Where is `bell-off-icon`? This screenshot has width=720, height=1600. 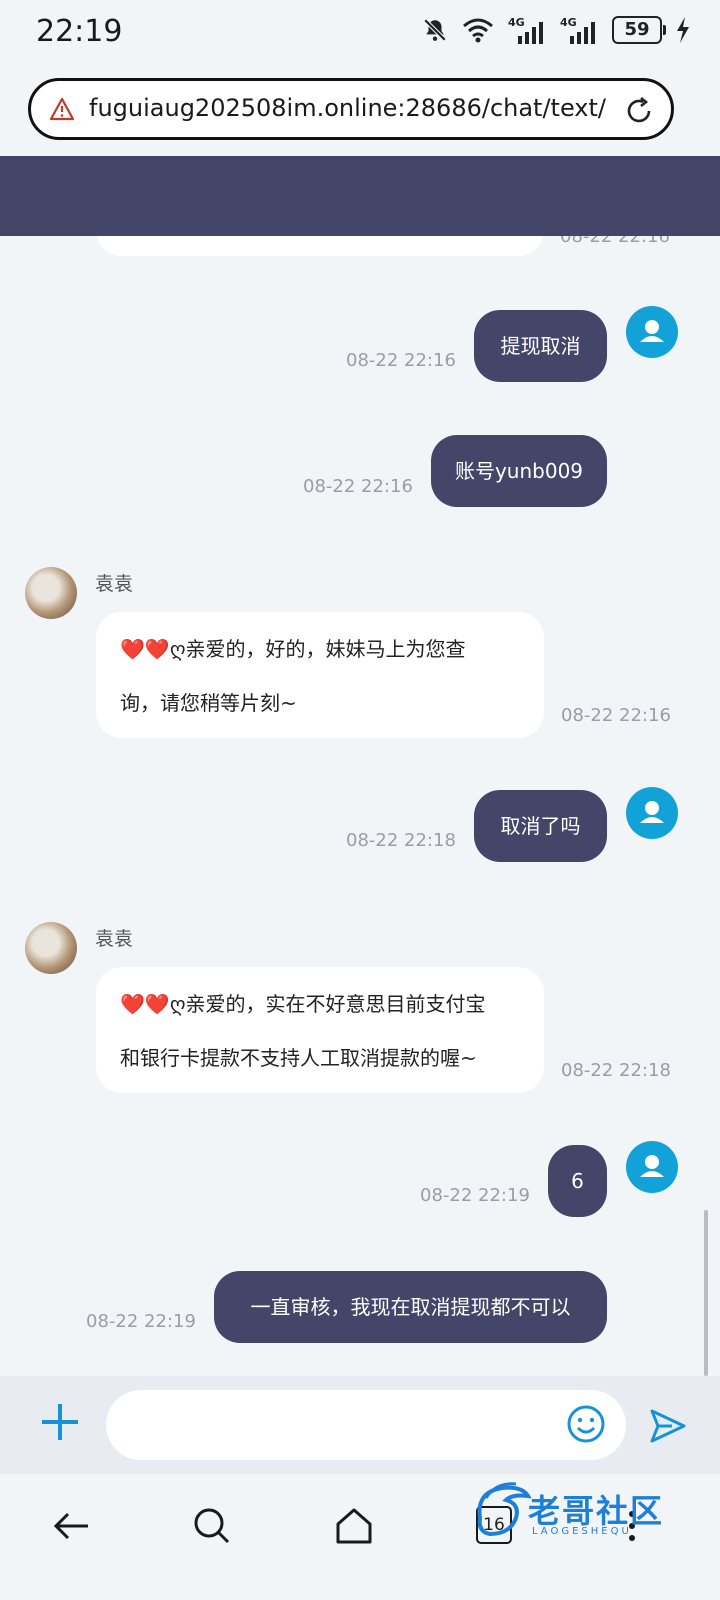 bell-off-icon is located at coordinates (435, 30).